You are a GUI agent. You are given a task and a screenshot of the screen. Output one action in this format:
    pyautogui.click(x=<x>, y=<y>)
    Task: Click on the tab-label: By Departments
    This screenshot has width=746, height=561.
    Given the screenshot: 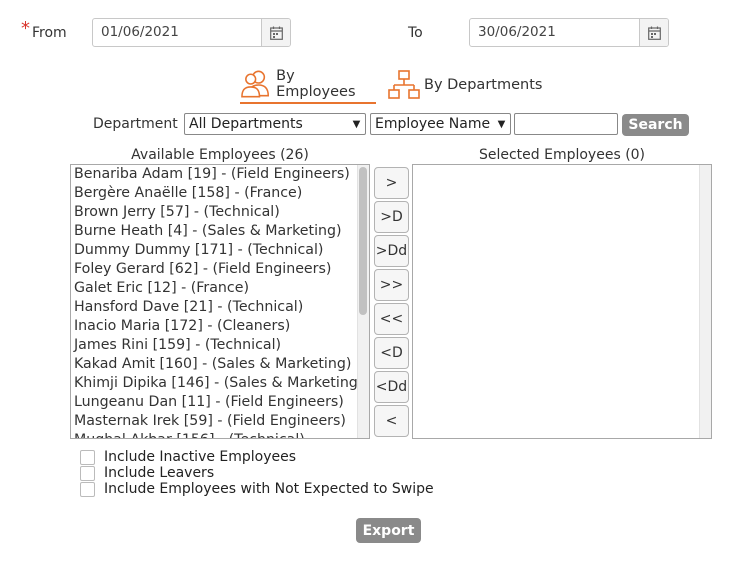 What is the action you would take?
    pyautogui.click(x=483, y=85)
    